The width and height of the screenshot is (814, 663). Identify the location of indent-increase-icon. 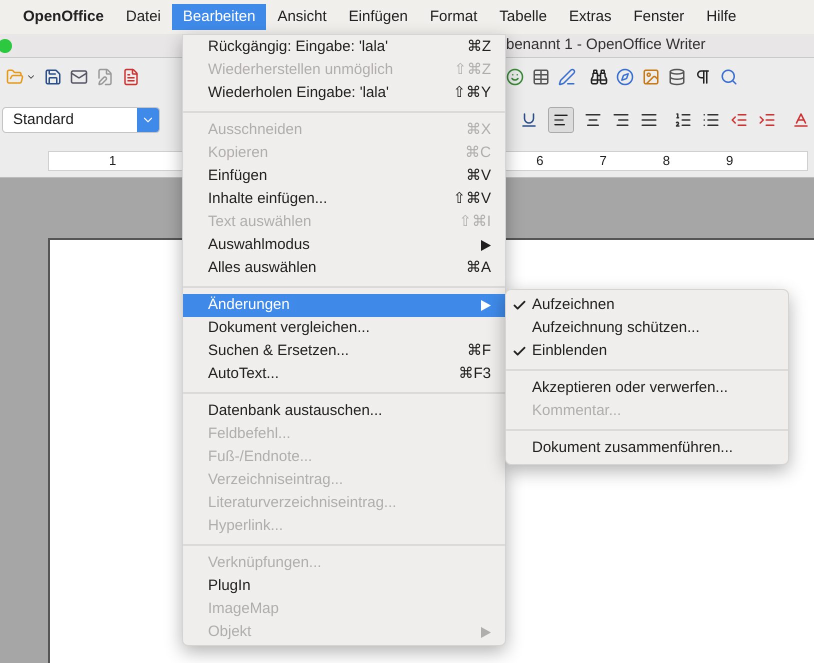
(767, 120).